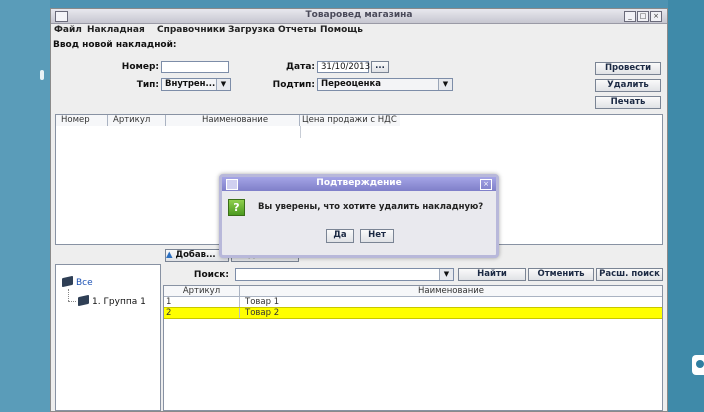 Image resolution: width=704 pixels, height=412 pixels. I want to click on number-label: Номер:, so click(140, 67).